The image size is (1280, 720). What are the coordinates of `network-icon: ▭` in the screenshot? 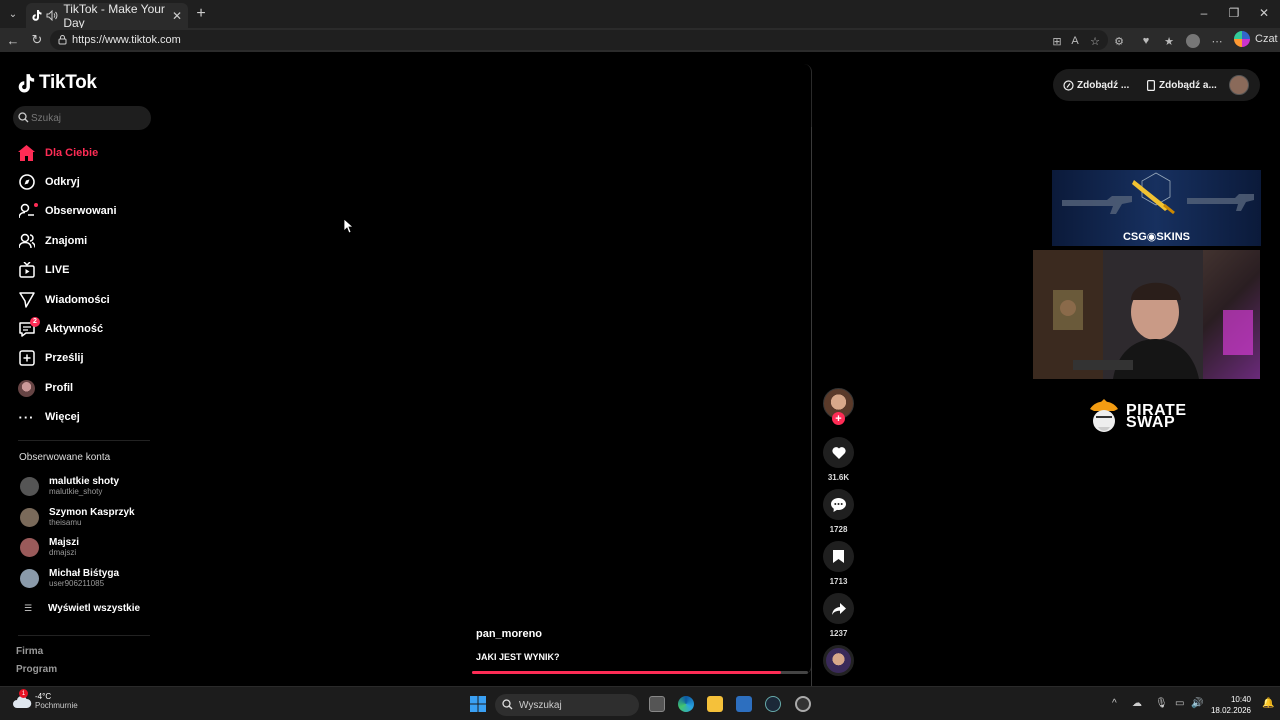 It's located at (1179, 703).